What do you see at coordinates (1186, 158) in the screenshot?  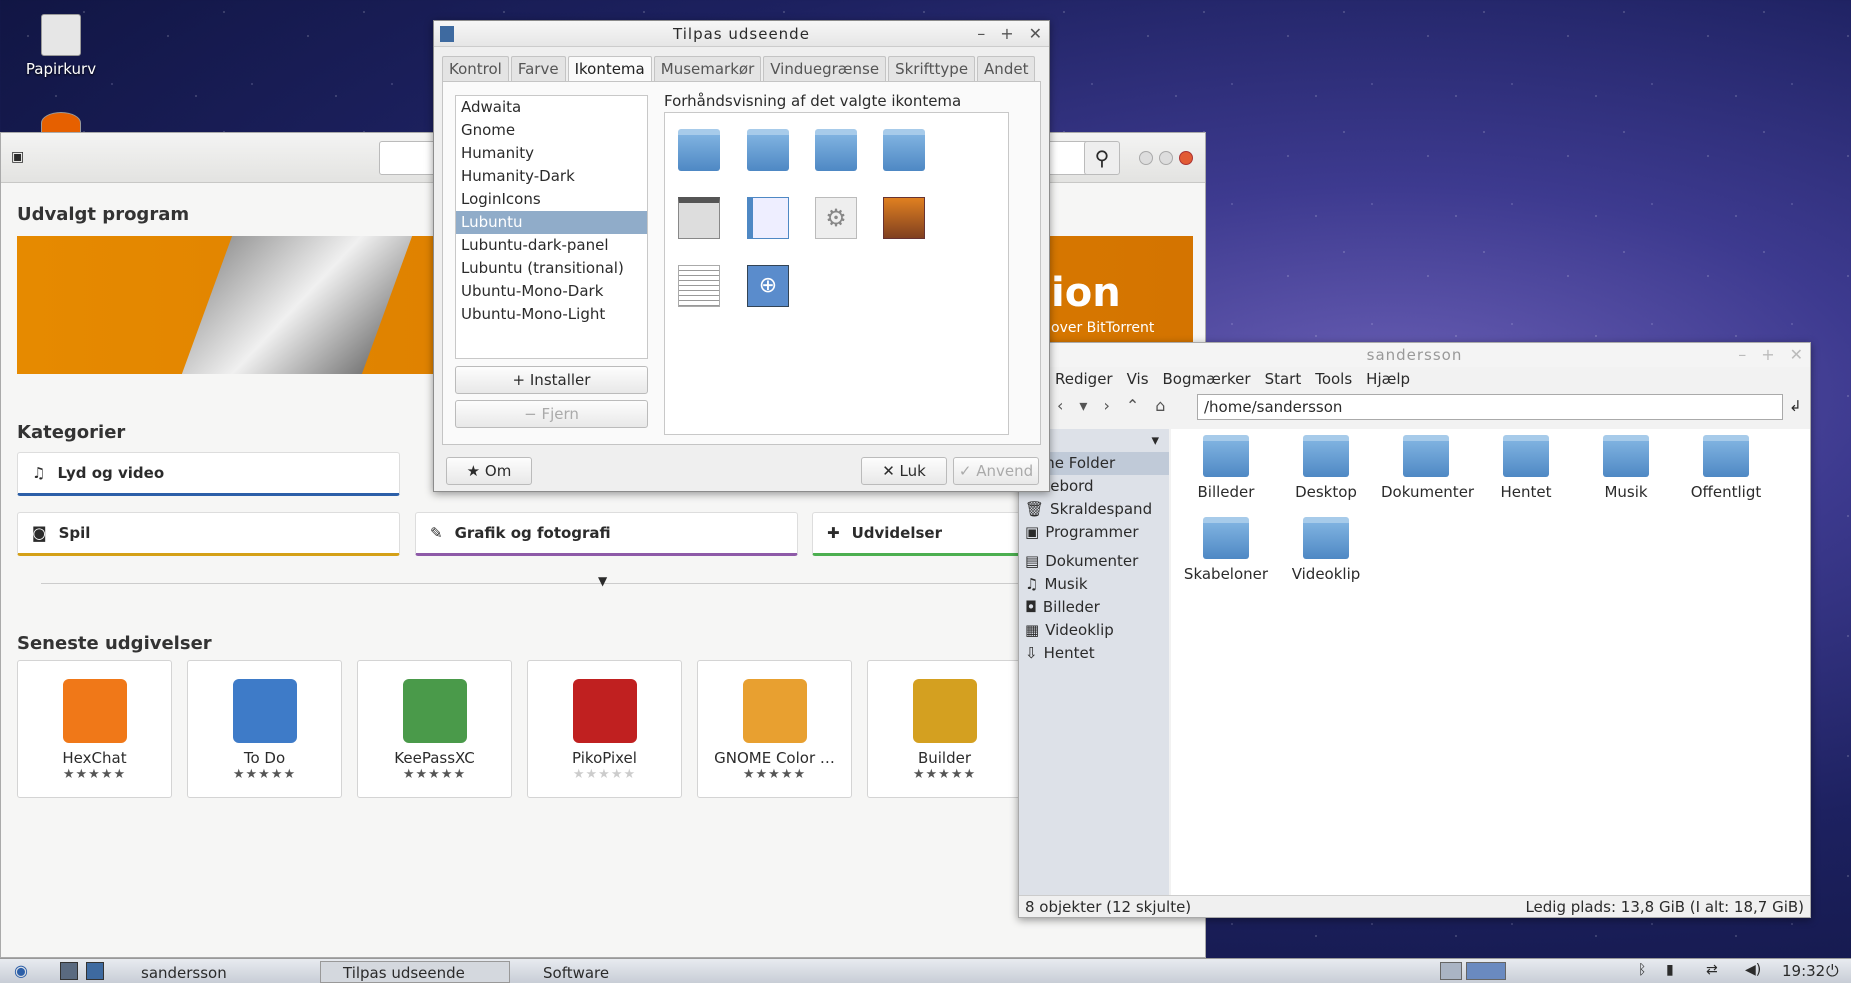 I see `close-button` at bounding box center [1186, 158].